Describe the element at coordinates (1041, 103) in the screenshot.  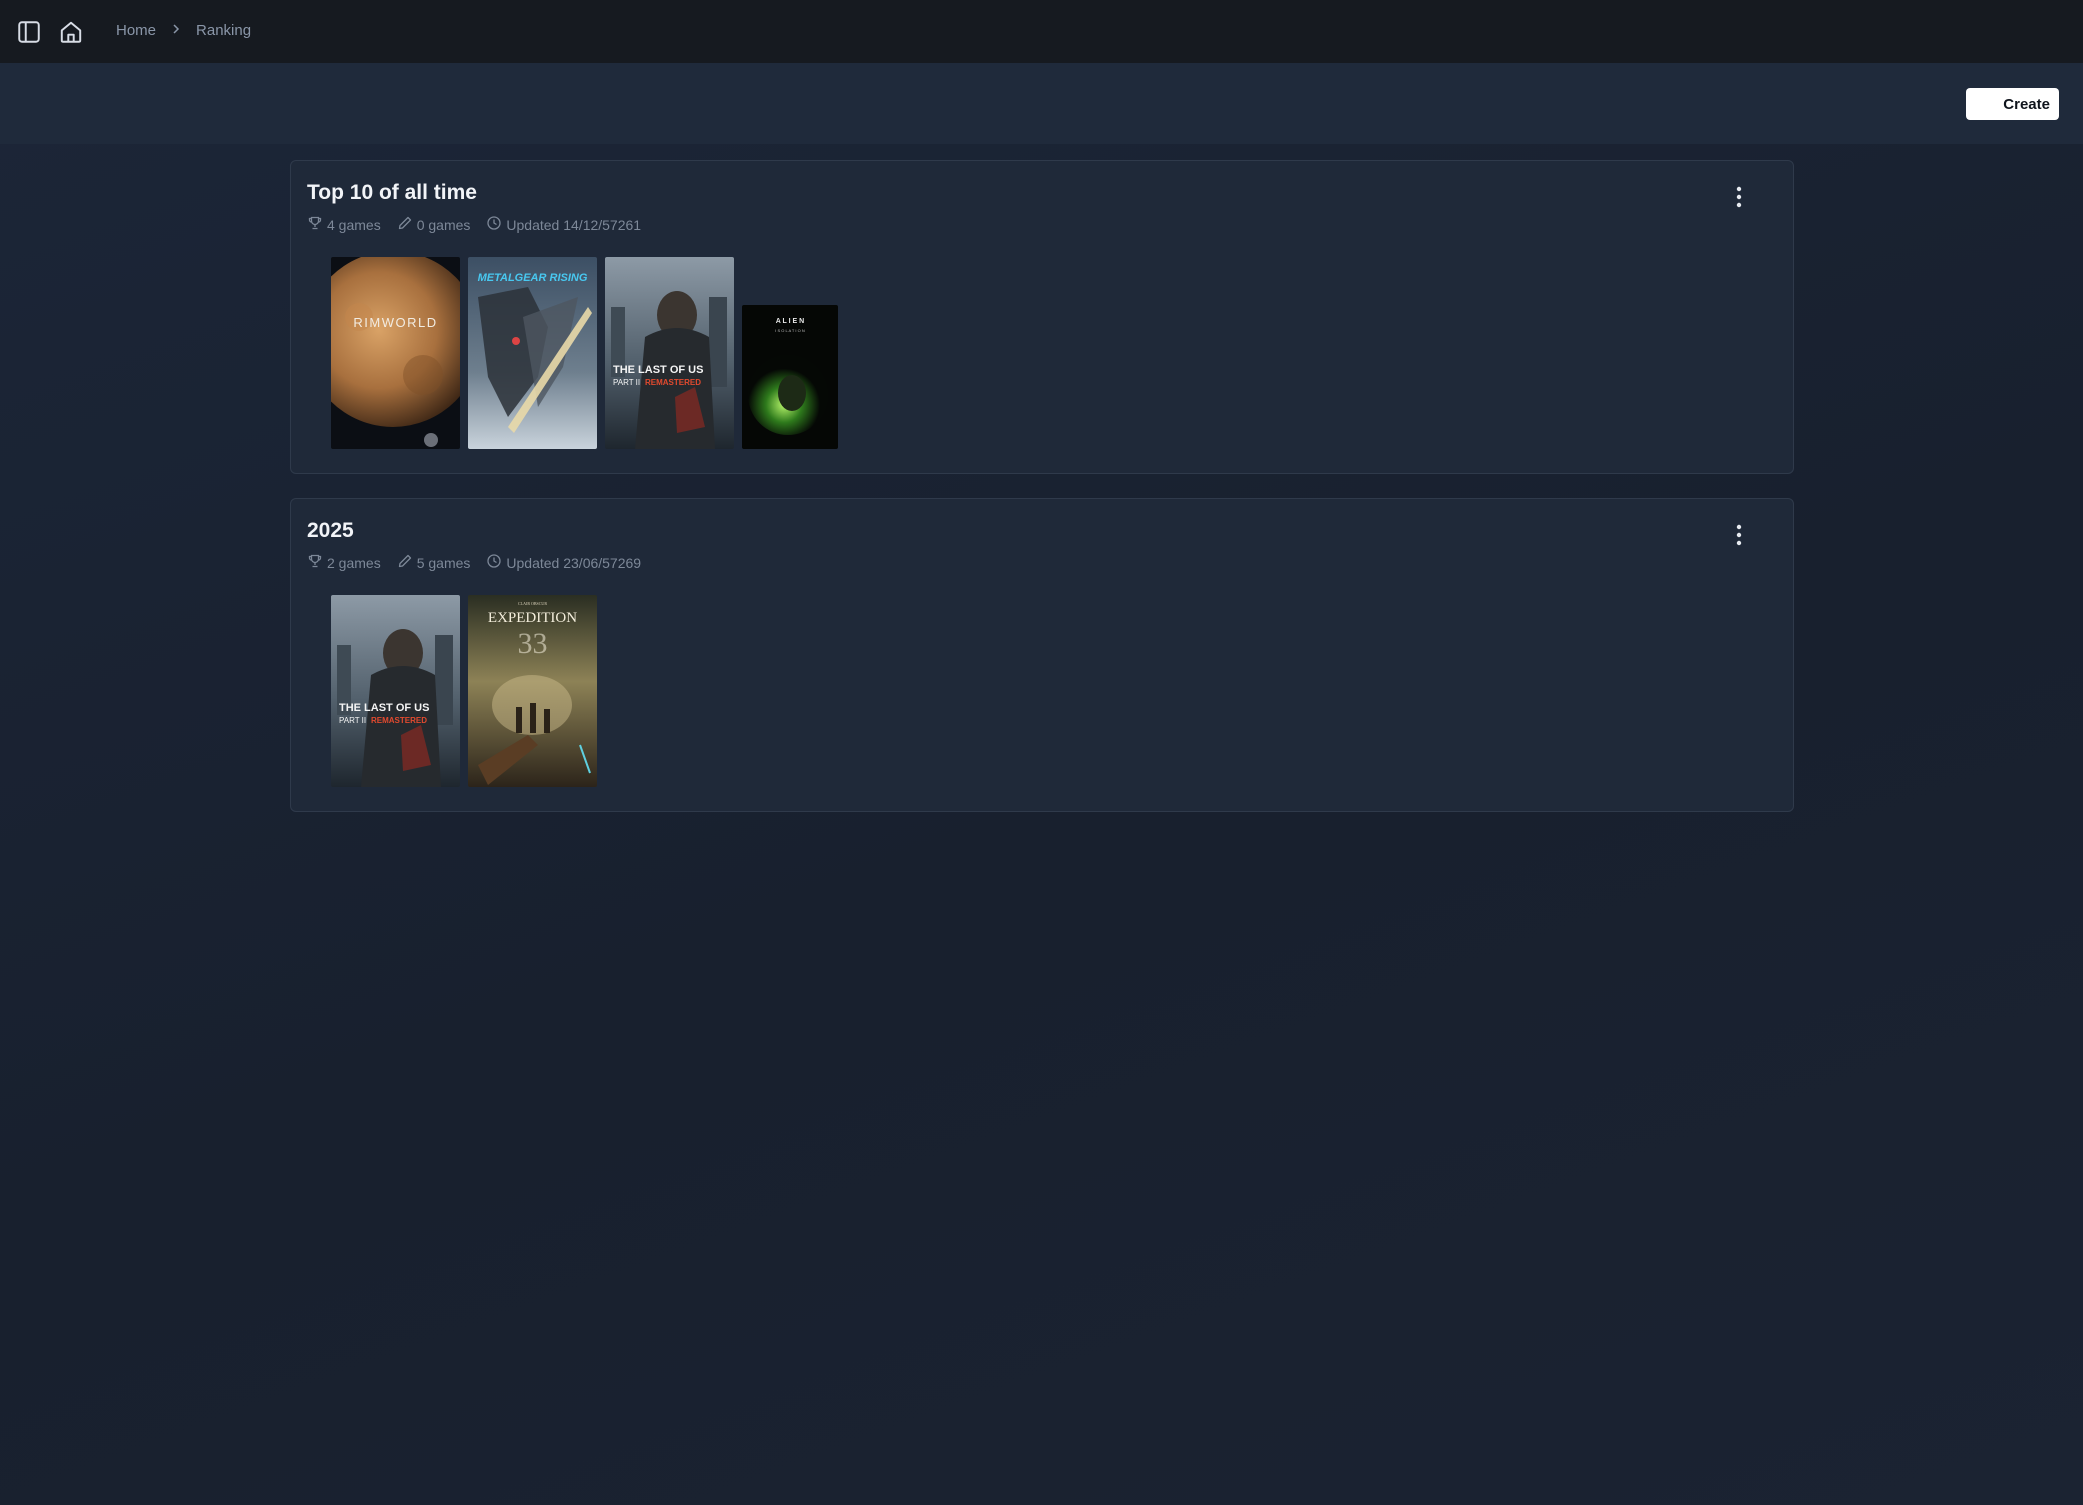
I see `page-toolbar` at that location.